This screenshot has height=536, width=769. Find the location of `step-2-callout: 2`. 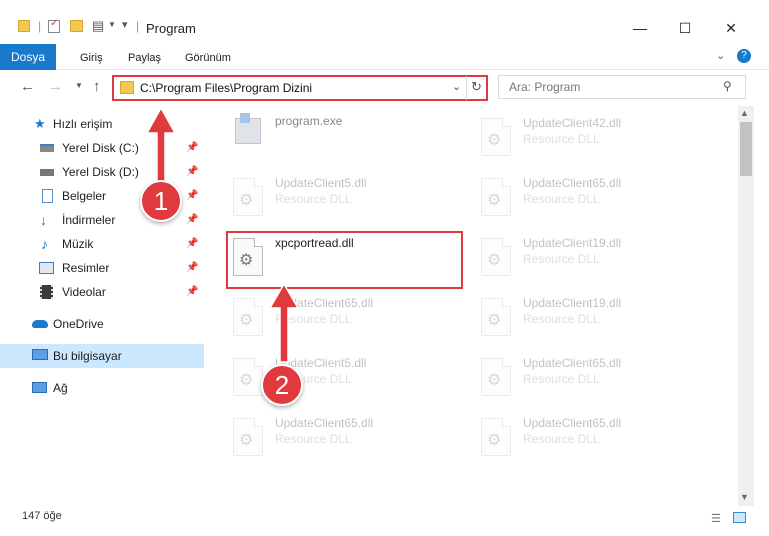

step-2-callout: 2 is located at coordinates (282, 385).